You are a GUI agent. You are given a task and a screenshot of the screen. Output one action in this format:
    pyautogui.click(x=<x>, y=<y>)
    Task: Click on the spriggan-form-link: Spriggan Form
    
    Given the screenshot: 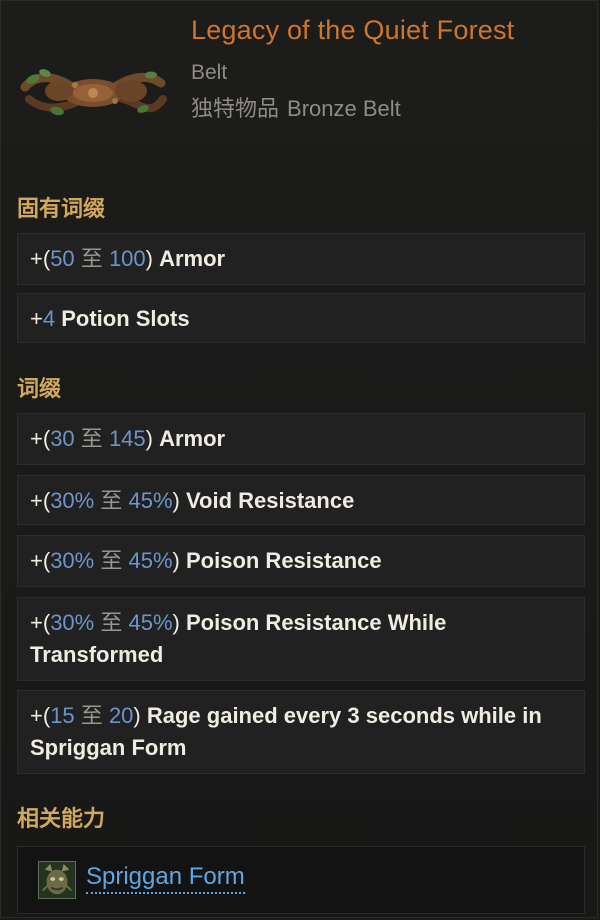 What is the action you would take?
    pyautogui.click(x=165, y=878)
    